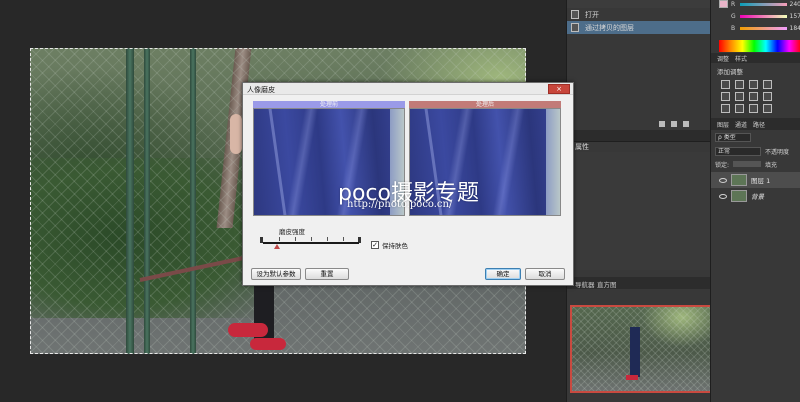  I want to click on curves-icon, so click(753, 84).